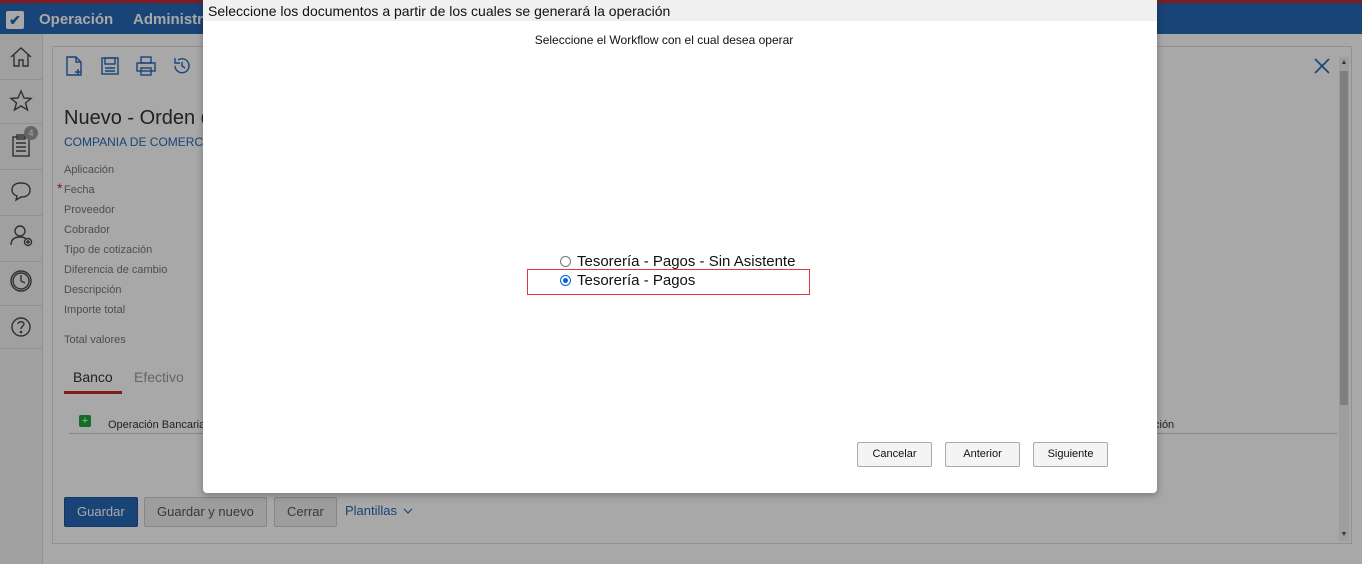 Image resolution: width=1362 pixels, height=564 pixels. What do you see at coordinates (982, 454) in the screenshot?
I see `previous-button: Anterior` at bounding box center [982, 454].